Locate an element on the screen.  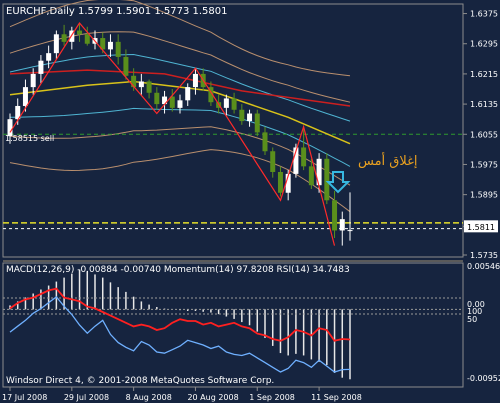
y-tick-label: 1.6055 is located at coordinates (484, 134).